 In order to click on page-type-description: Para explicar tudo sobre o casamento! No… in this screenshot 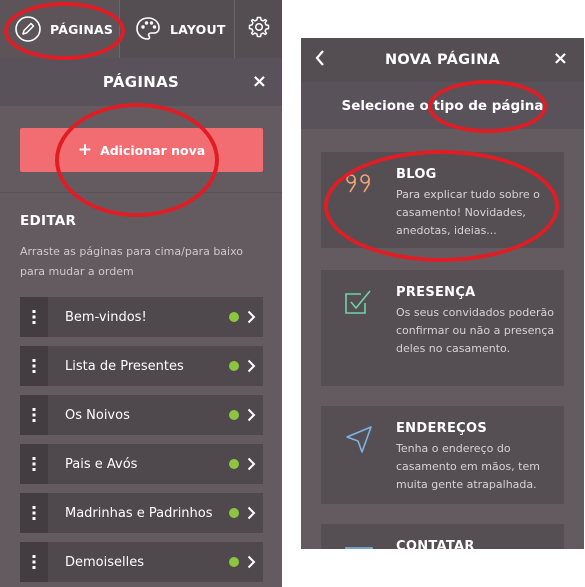, I will do `click(468, 212)`.